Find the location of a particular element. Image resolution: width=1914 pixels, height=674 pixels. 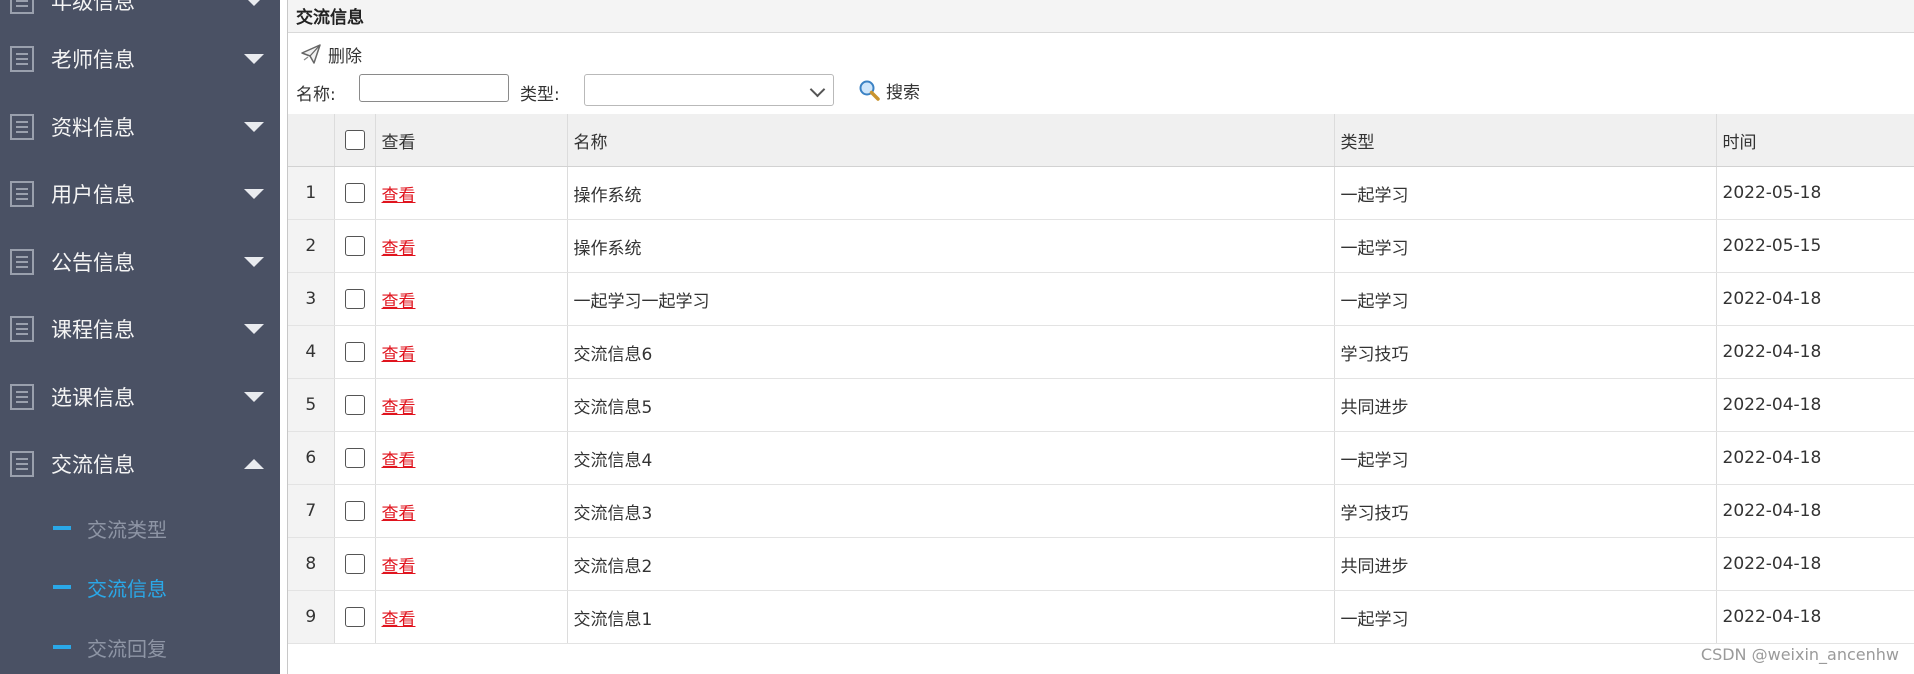

time-cell: 2022-05-18 is located at coordinates (1815, 193).